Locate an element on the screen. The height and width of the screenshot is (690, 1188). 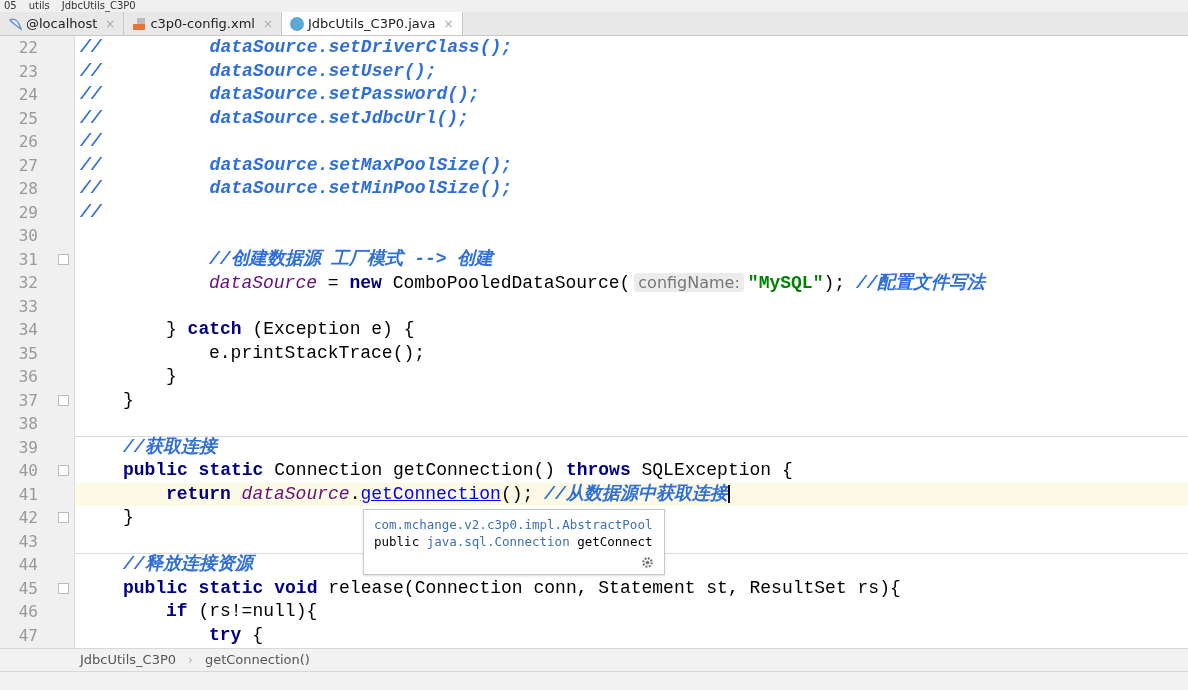
dolphin-icon is located at coordinates (15, 23).